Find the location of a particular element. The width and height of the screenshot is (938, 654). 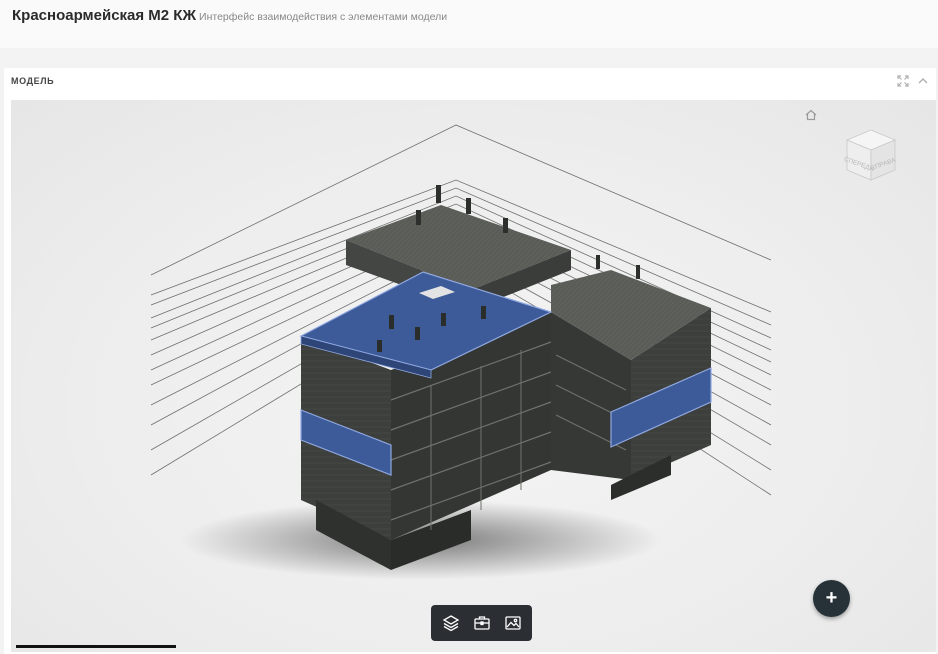

project-name: Красноармейская М2 КЖ is located at coordinates (104, 15).